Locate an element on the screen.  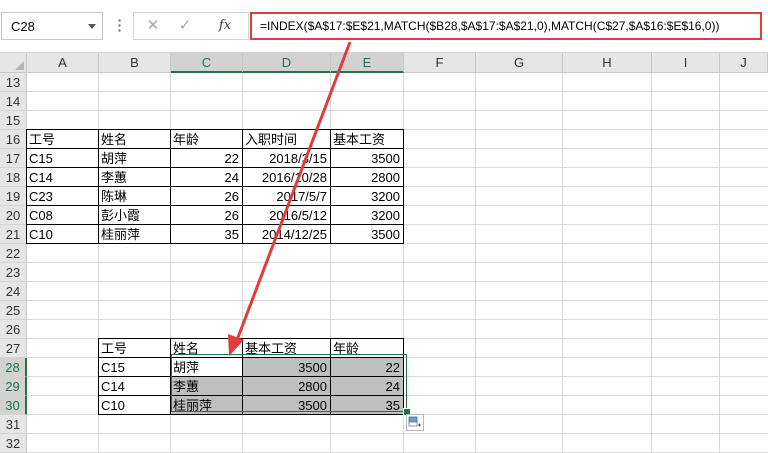
quick-analysis-icon is located at coordinates (414, 421).